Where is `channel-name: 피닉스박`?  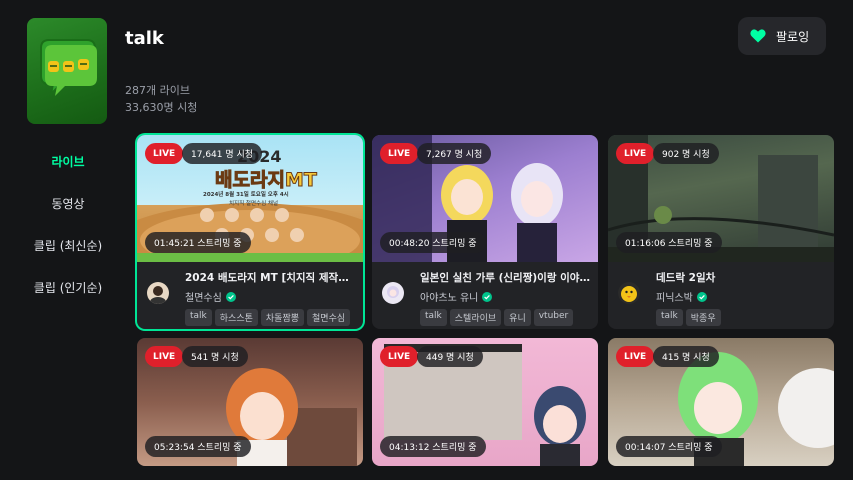 channel-name: 피닉스박 is located at coordinates (674, 298).